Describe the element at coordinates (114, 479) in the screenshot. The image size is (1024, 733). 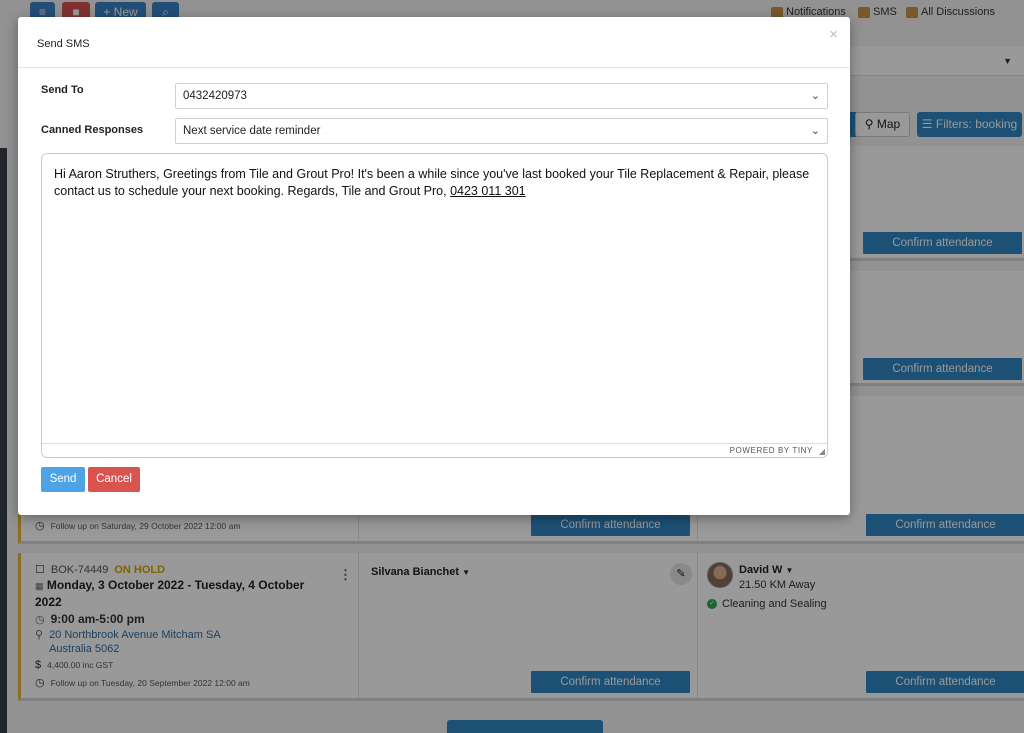
I see `cancel-button: Cancel` at that location.